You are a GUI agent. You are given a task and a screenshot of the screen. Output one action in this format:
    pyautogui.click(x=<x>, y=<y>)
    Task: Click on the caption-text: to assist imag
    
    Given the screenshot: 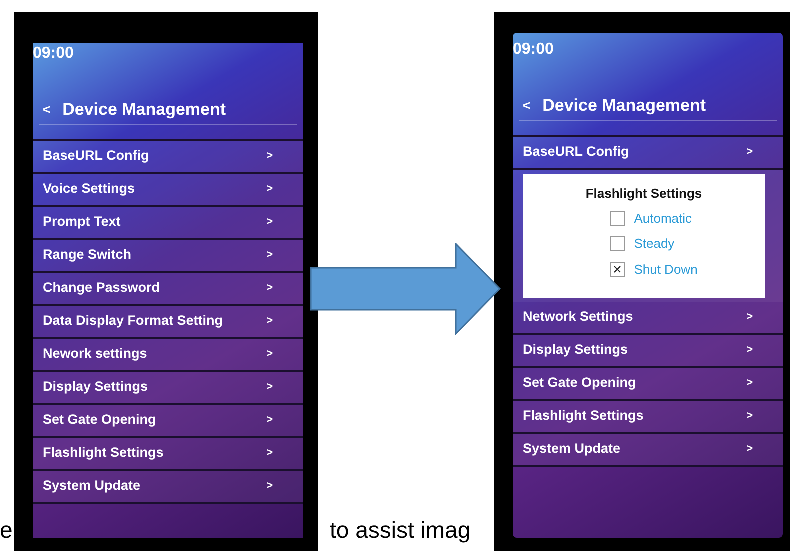 What is the action you would take?
    pyautogui.click(x=400, y=530)
    